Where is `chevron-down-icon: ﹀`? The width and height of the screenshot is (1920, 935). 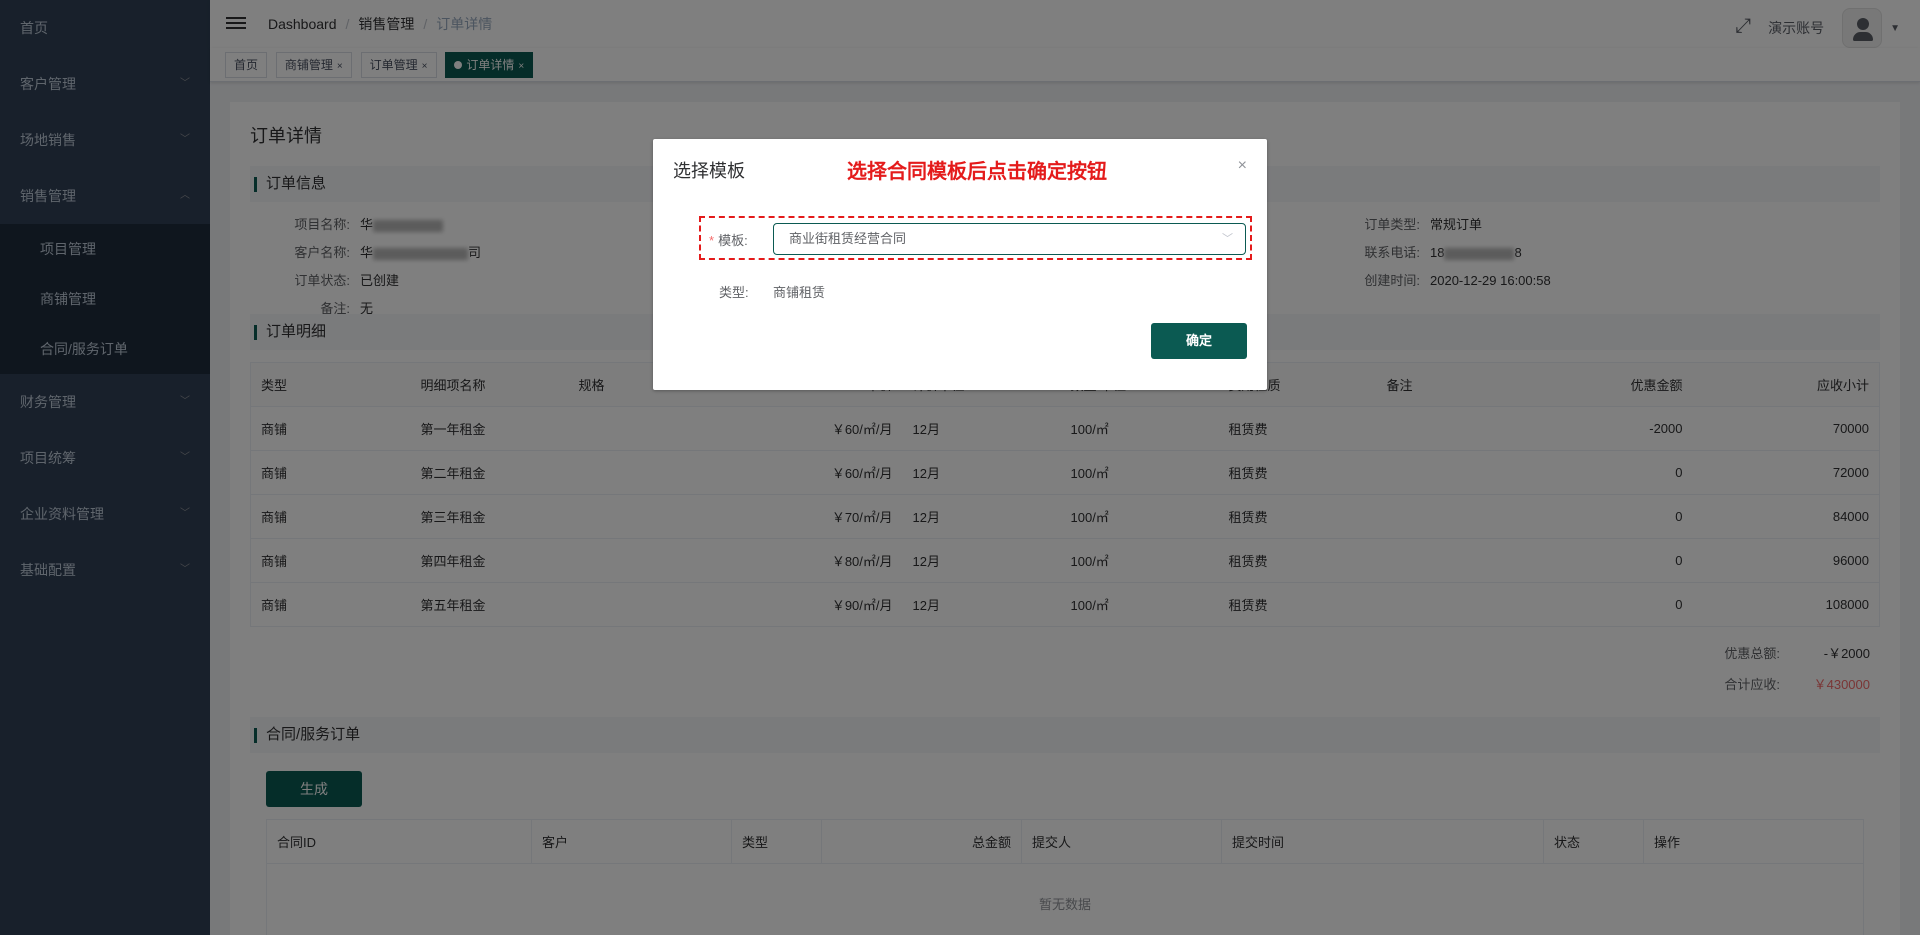 chevron-down-icon: ﹀ is located at coordinates (1227, 239).